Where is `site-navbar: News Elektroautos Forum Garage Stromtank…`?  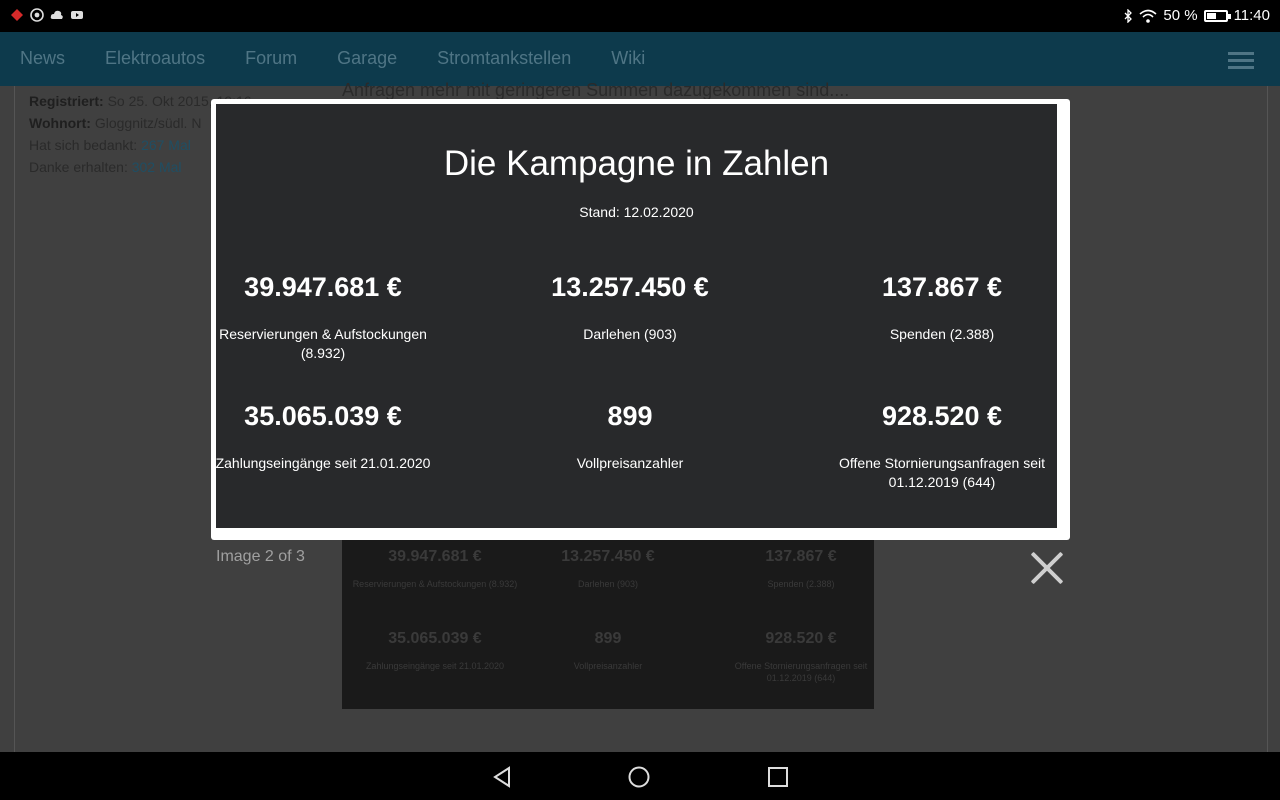
site-navbar: News Elektroautos Forum Garage Stromtank… is located at coordinates (640, 59).